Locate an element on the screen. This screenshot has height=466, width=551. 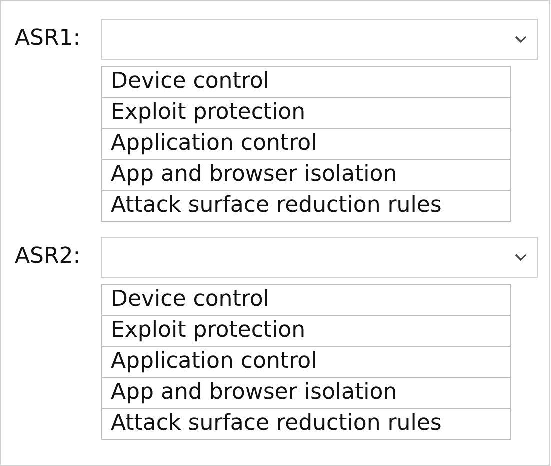
field-label: ASR2: is located at coordinates (48, 257).